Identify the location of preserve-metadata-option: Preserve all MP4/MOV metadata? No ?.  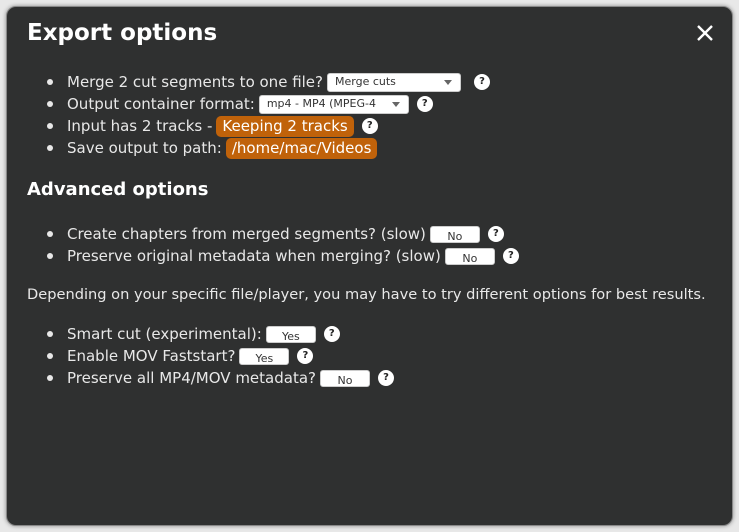
(220, 378).